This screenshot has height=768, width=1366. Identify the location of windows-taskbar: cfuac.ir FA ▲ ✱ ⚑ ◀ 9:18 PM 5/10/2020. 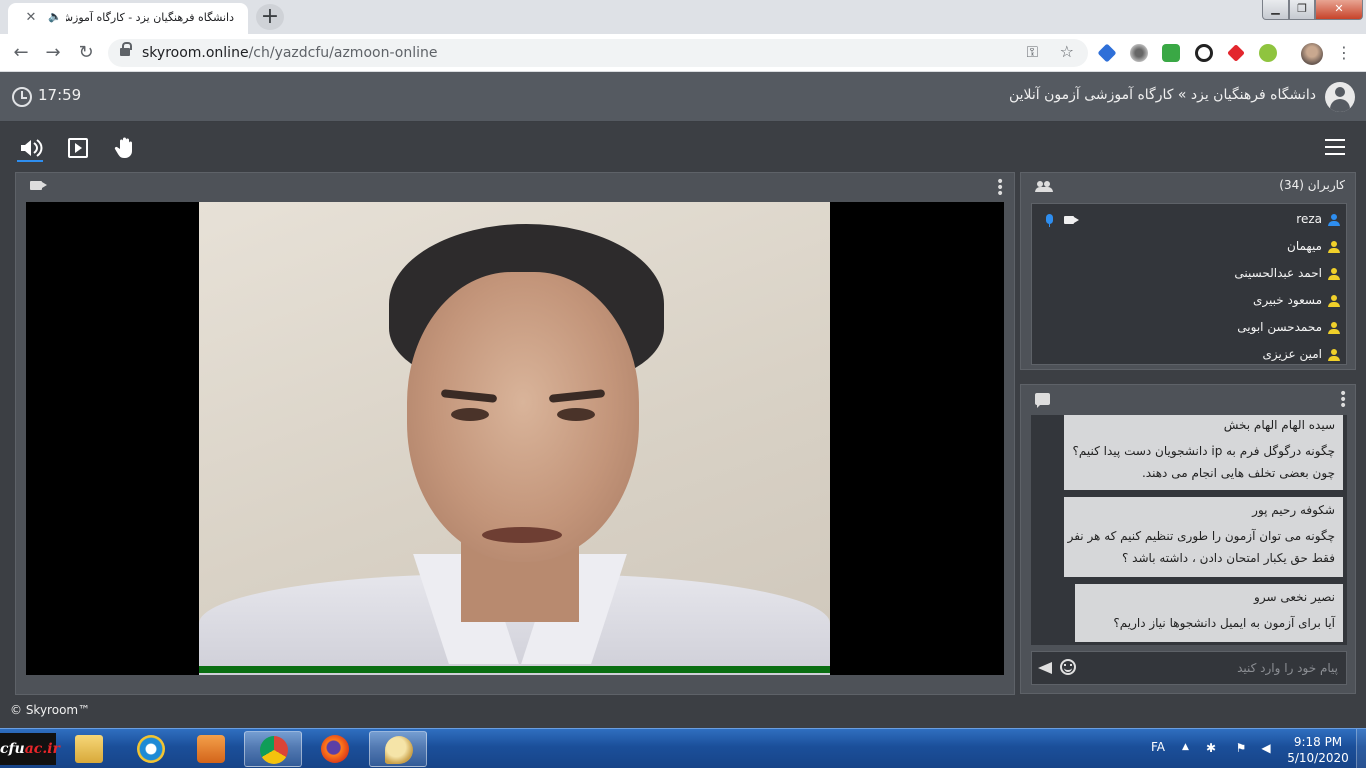
(683, 748).